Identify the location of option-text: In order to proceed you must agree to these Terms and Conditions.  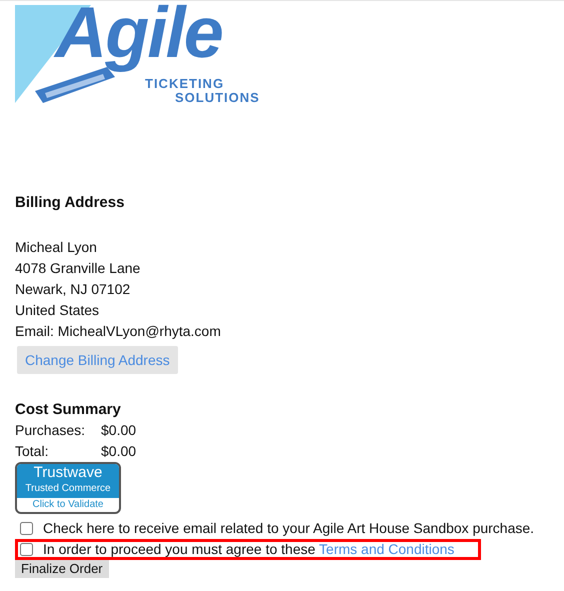
(248, 549).